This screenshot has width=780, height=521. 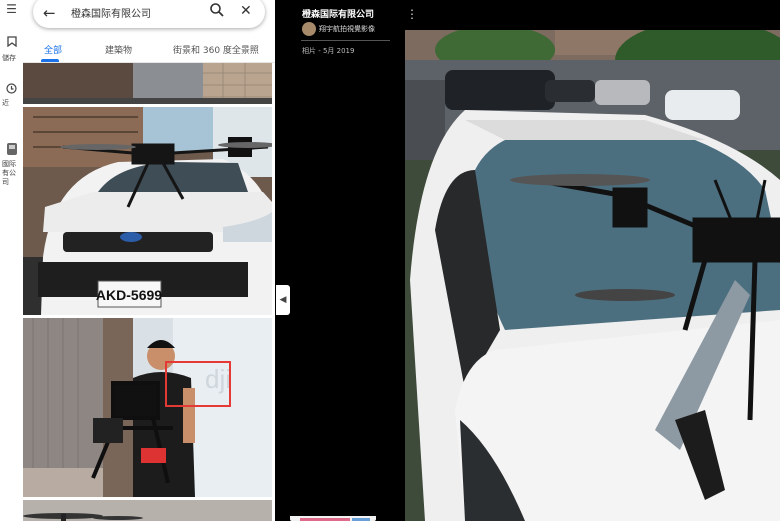 I want to click on collapse-panel-button: ◀, so click(x=283, y=300).